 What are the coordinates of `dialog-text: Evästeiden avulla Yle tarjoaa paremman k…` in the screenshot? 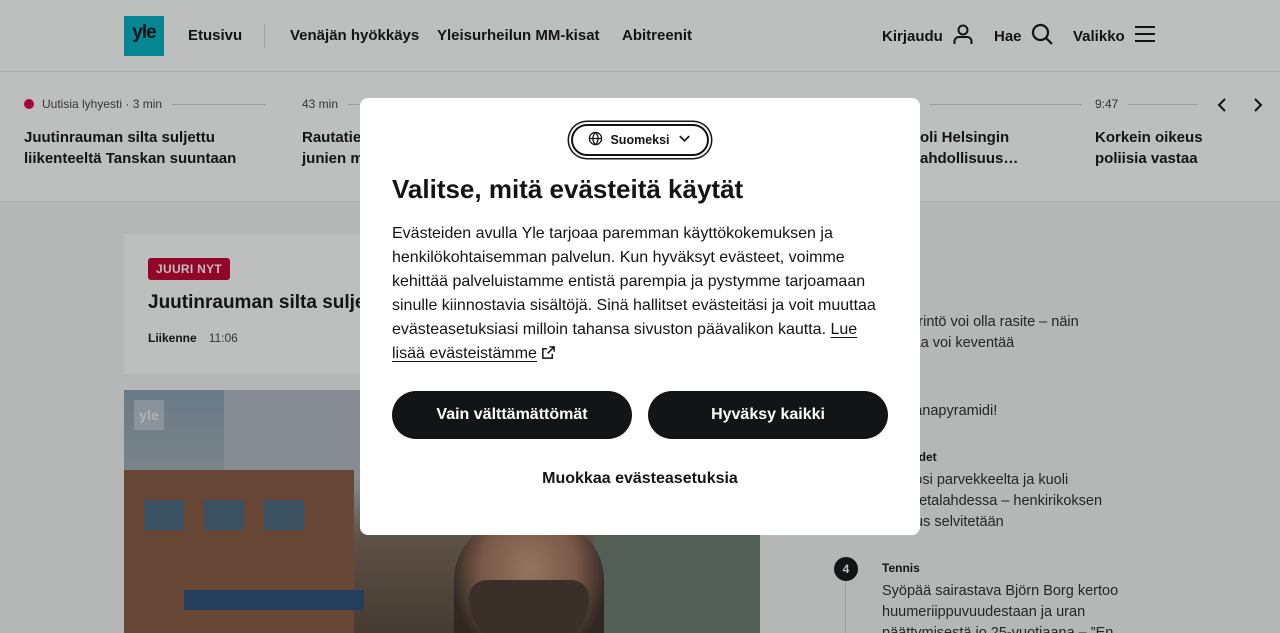 It's located at (634, 281).